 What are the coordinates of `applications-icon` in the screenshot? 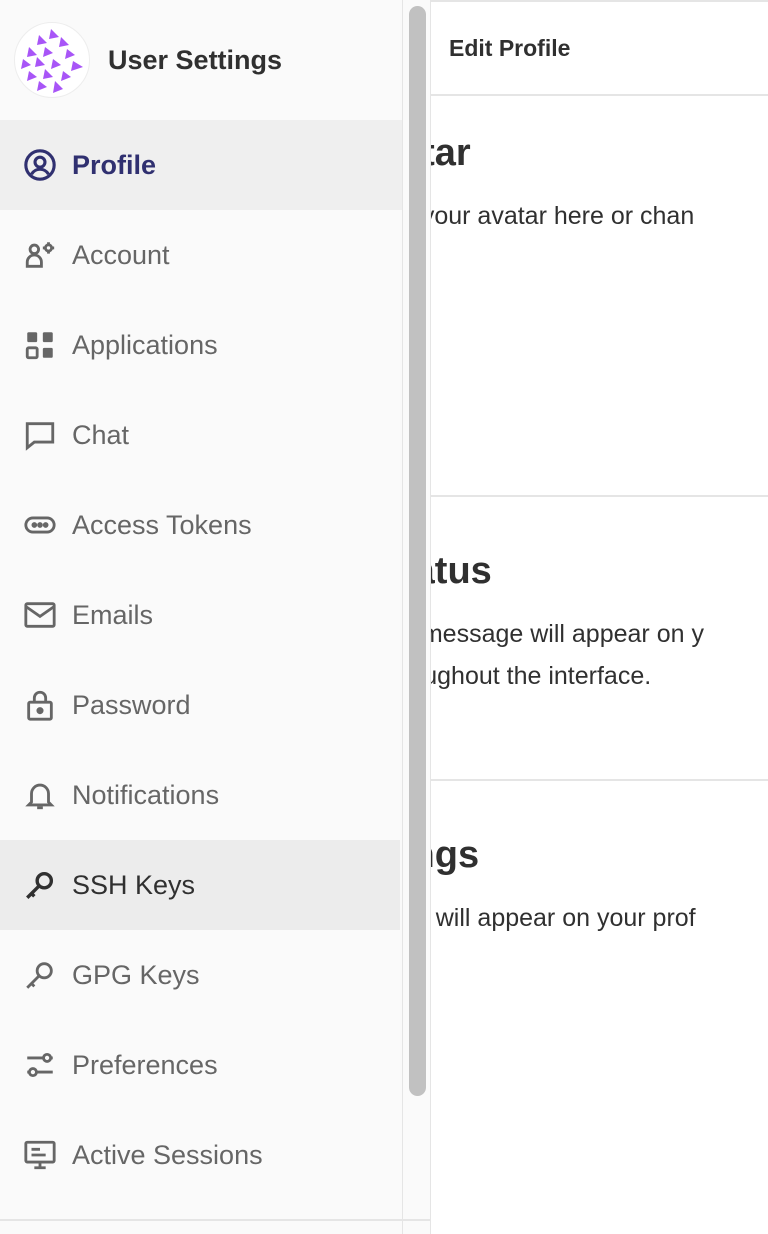 It's located at (40, 345).